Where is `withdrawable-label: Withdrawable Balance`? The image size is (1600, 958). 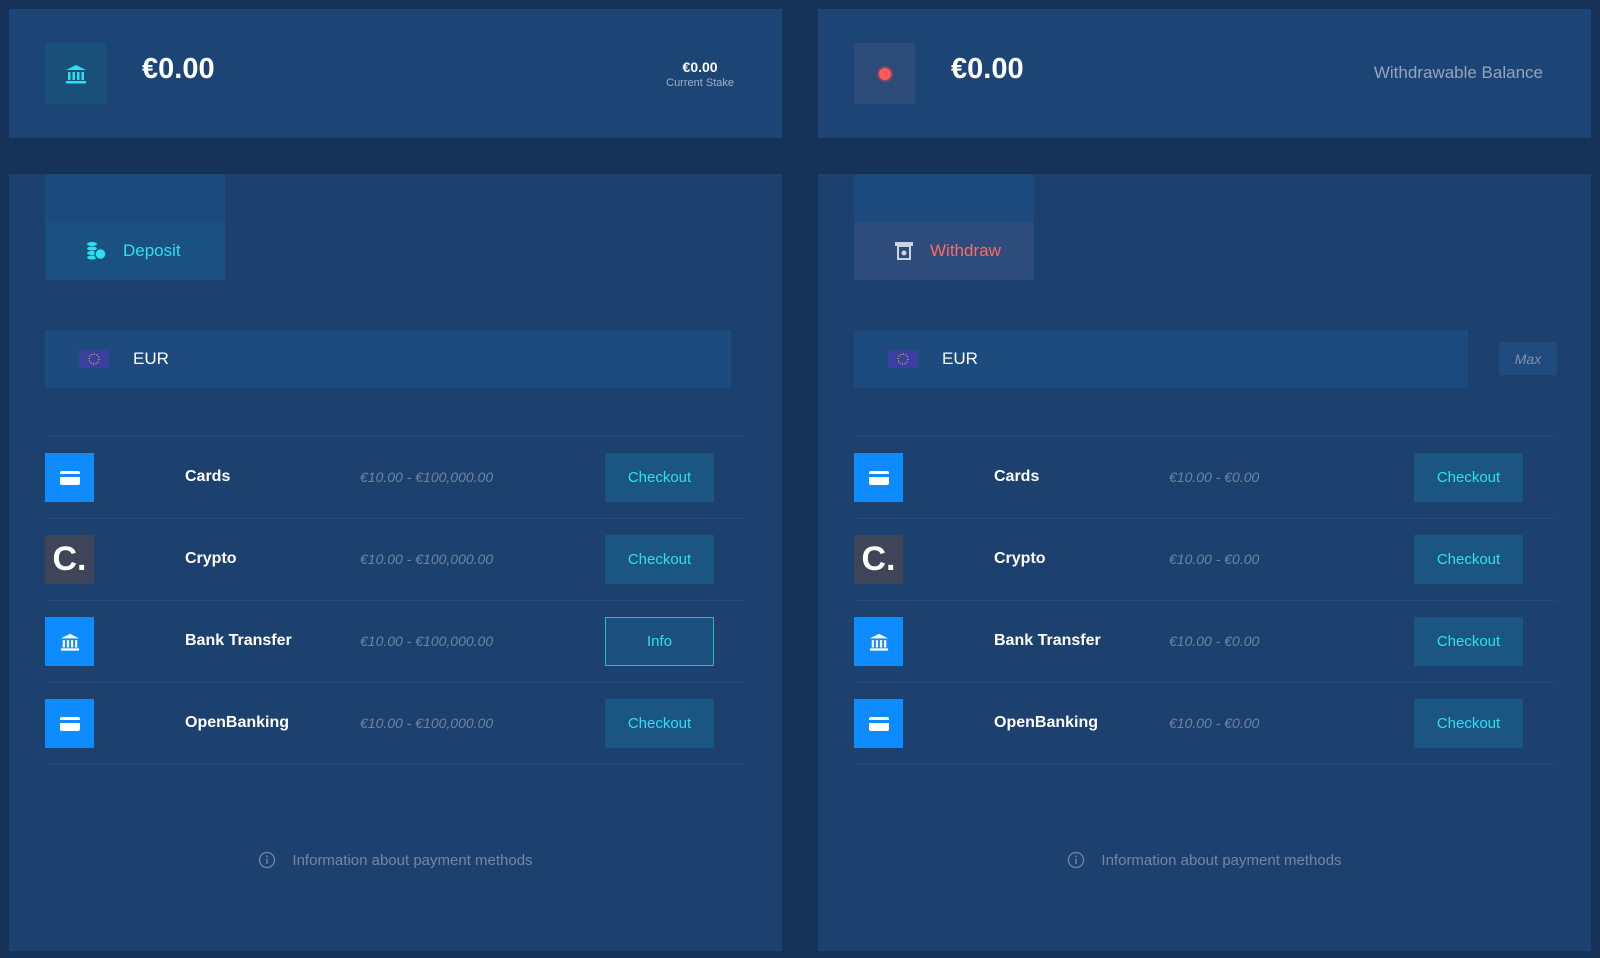
withdrawable-label: Withdrawable Balance is located at coordinates (1458, 72).